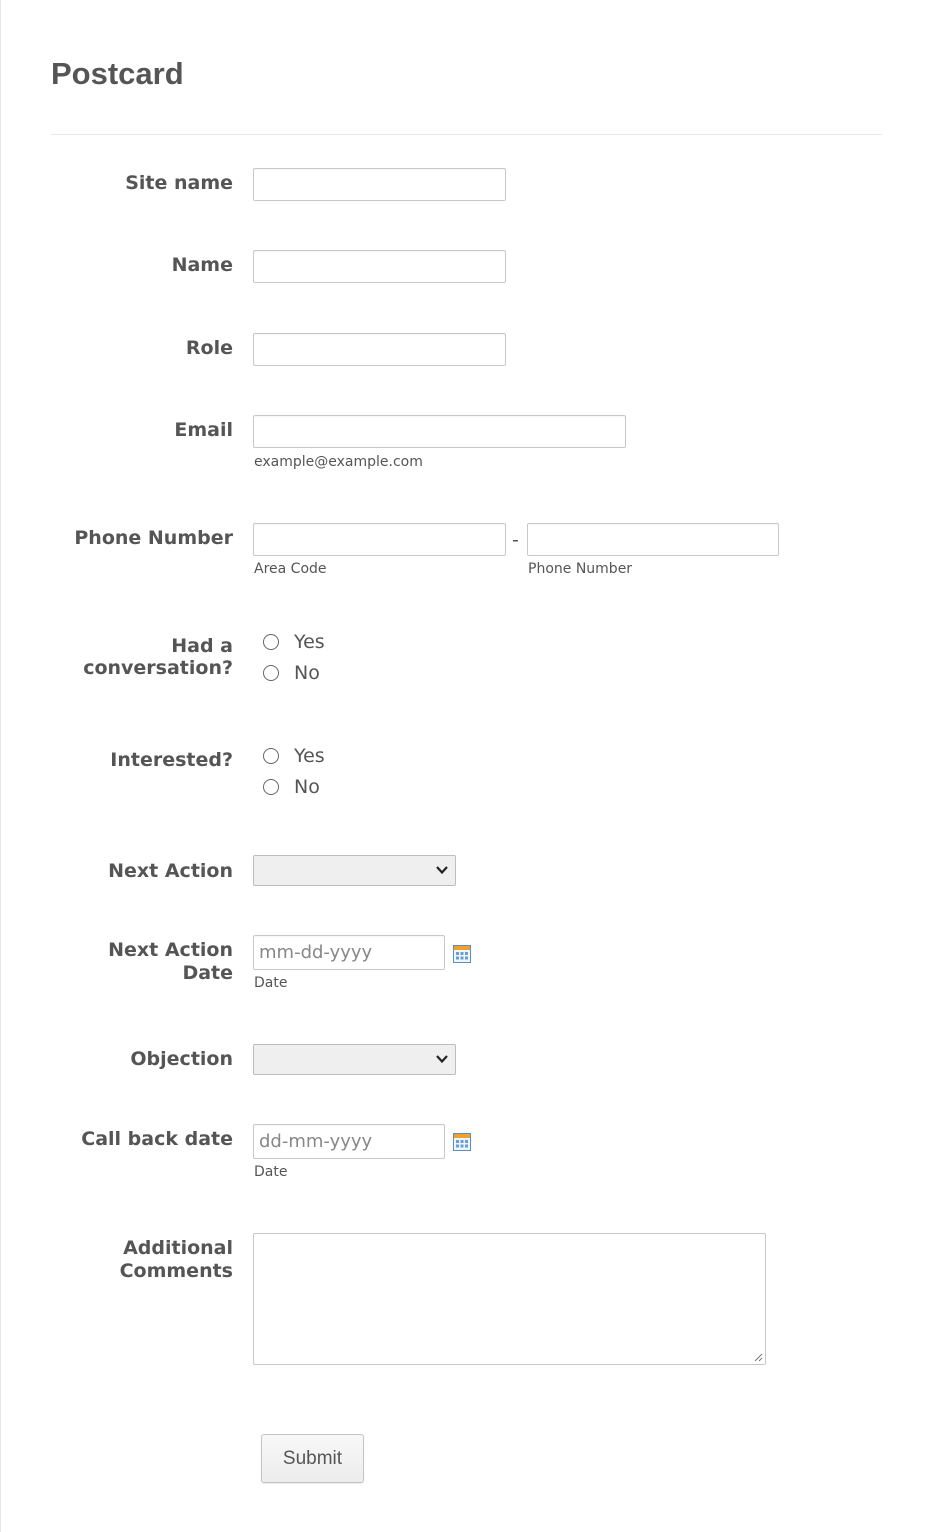  Describe the element at coordinates (354, 870) in the screenshot. I see `next-action-select` at that location.